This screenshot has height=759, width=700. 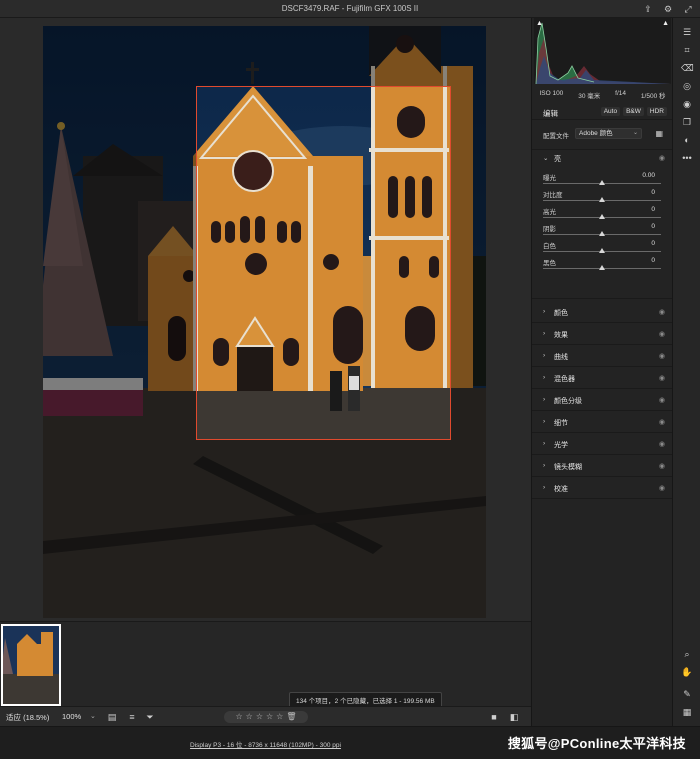 I want to click on slider-row: 白色 0, so click(x=602, y=248).